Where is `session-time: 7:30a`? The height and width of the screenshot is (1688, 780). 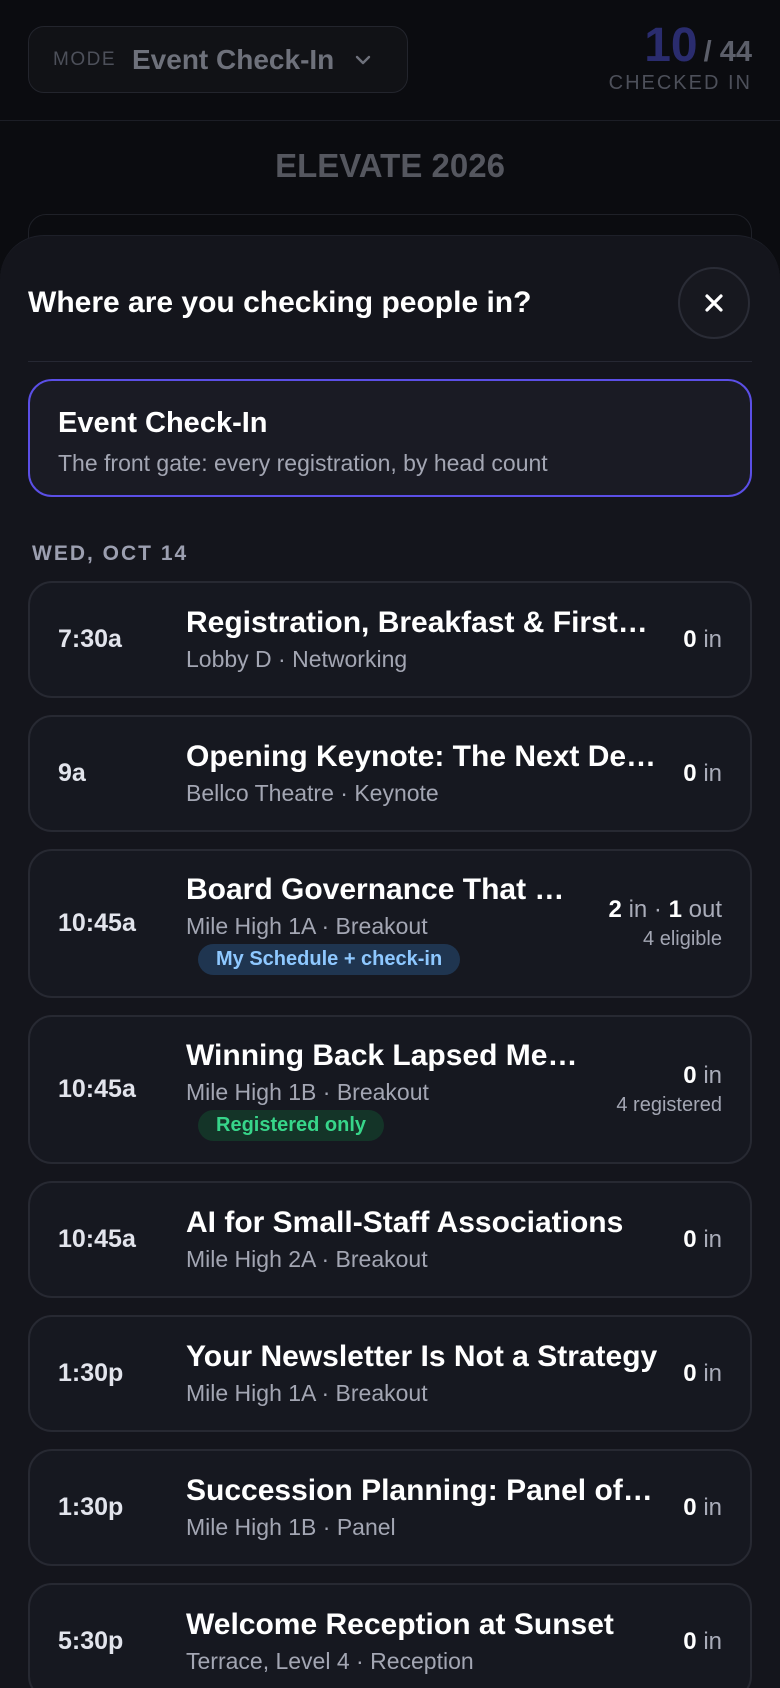 session-time: 7:30a is located at coordinates (90, 639).